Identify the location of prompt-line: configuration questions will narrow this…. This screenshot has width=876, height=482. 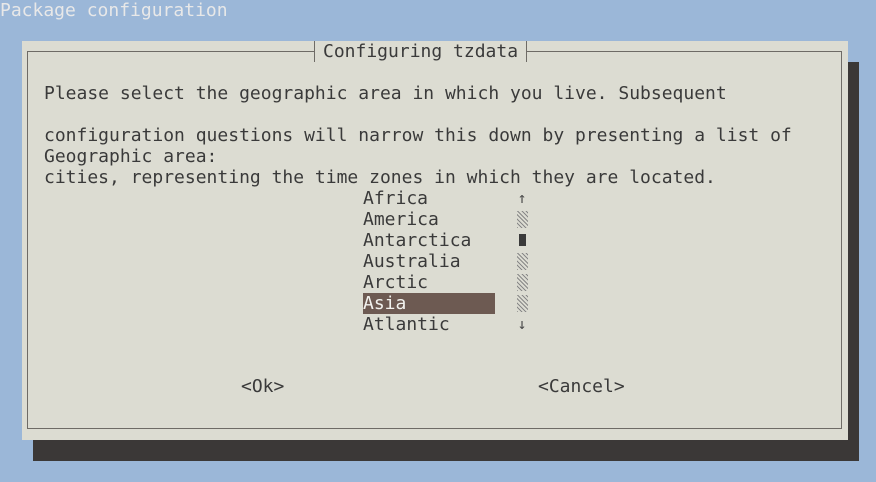
(418, 135).